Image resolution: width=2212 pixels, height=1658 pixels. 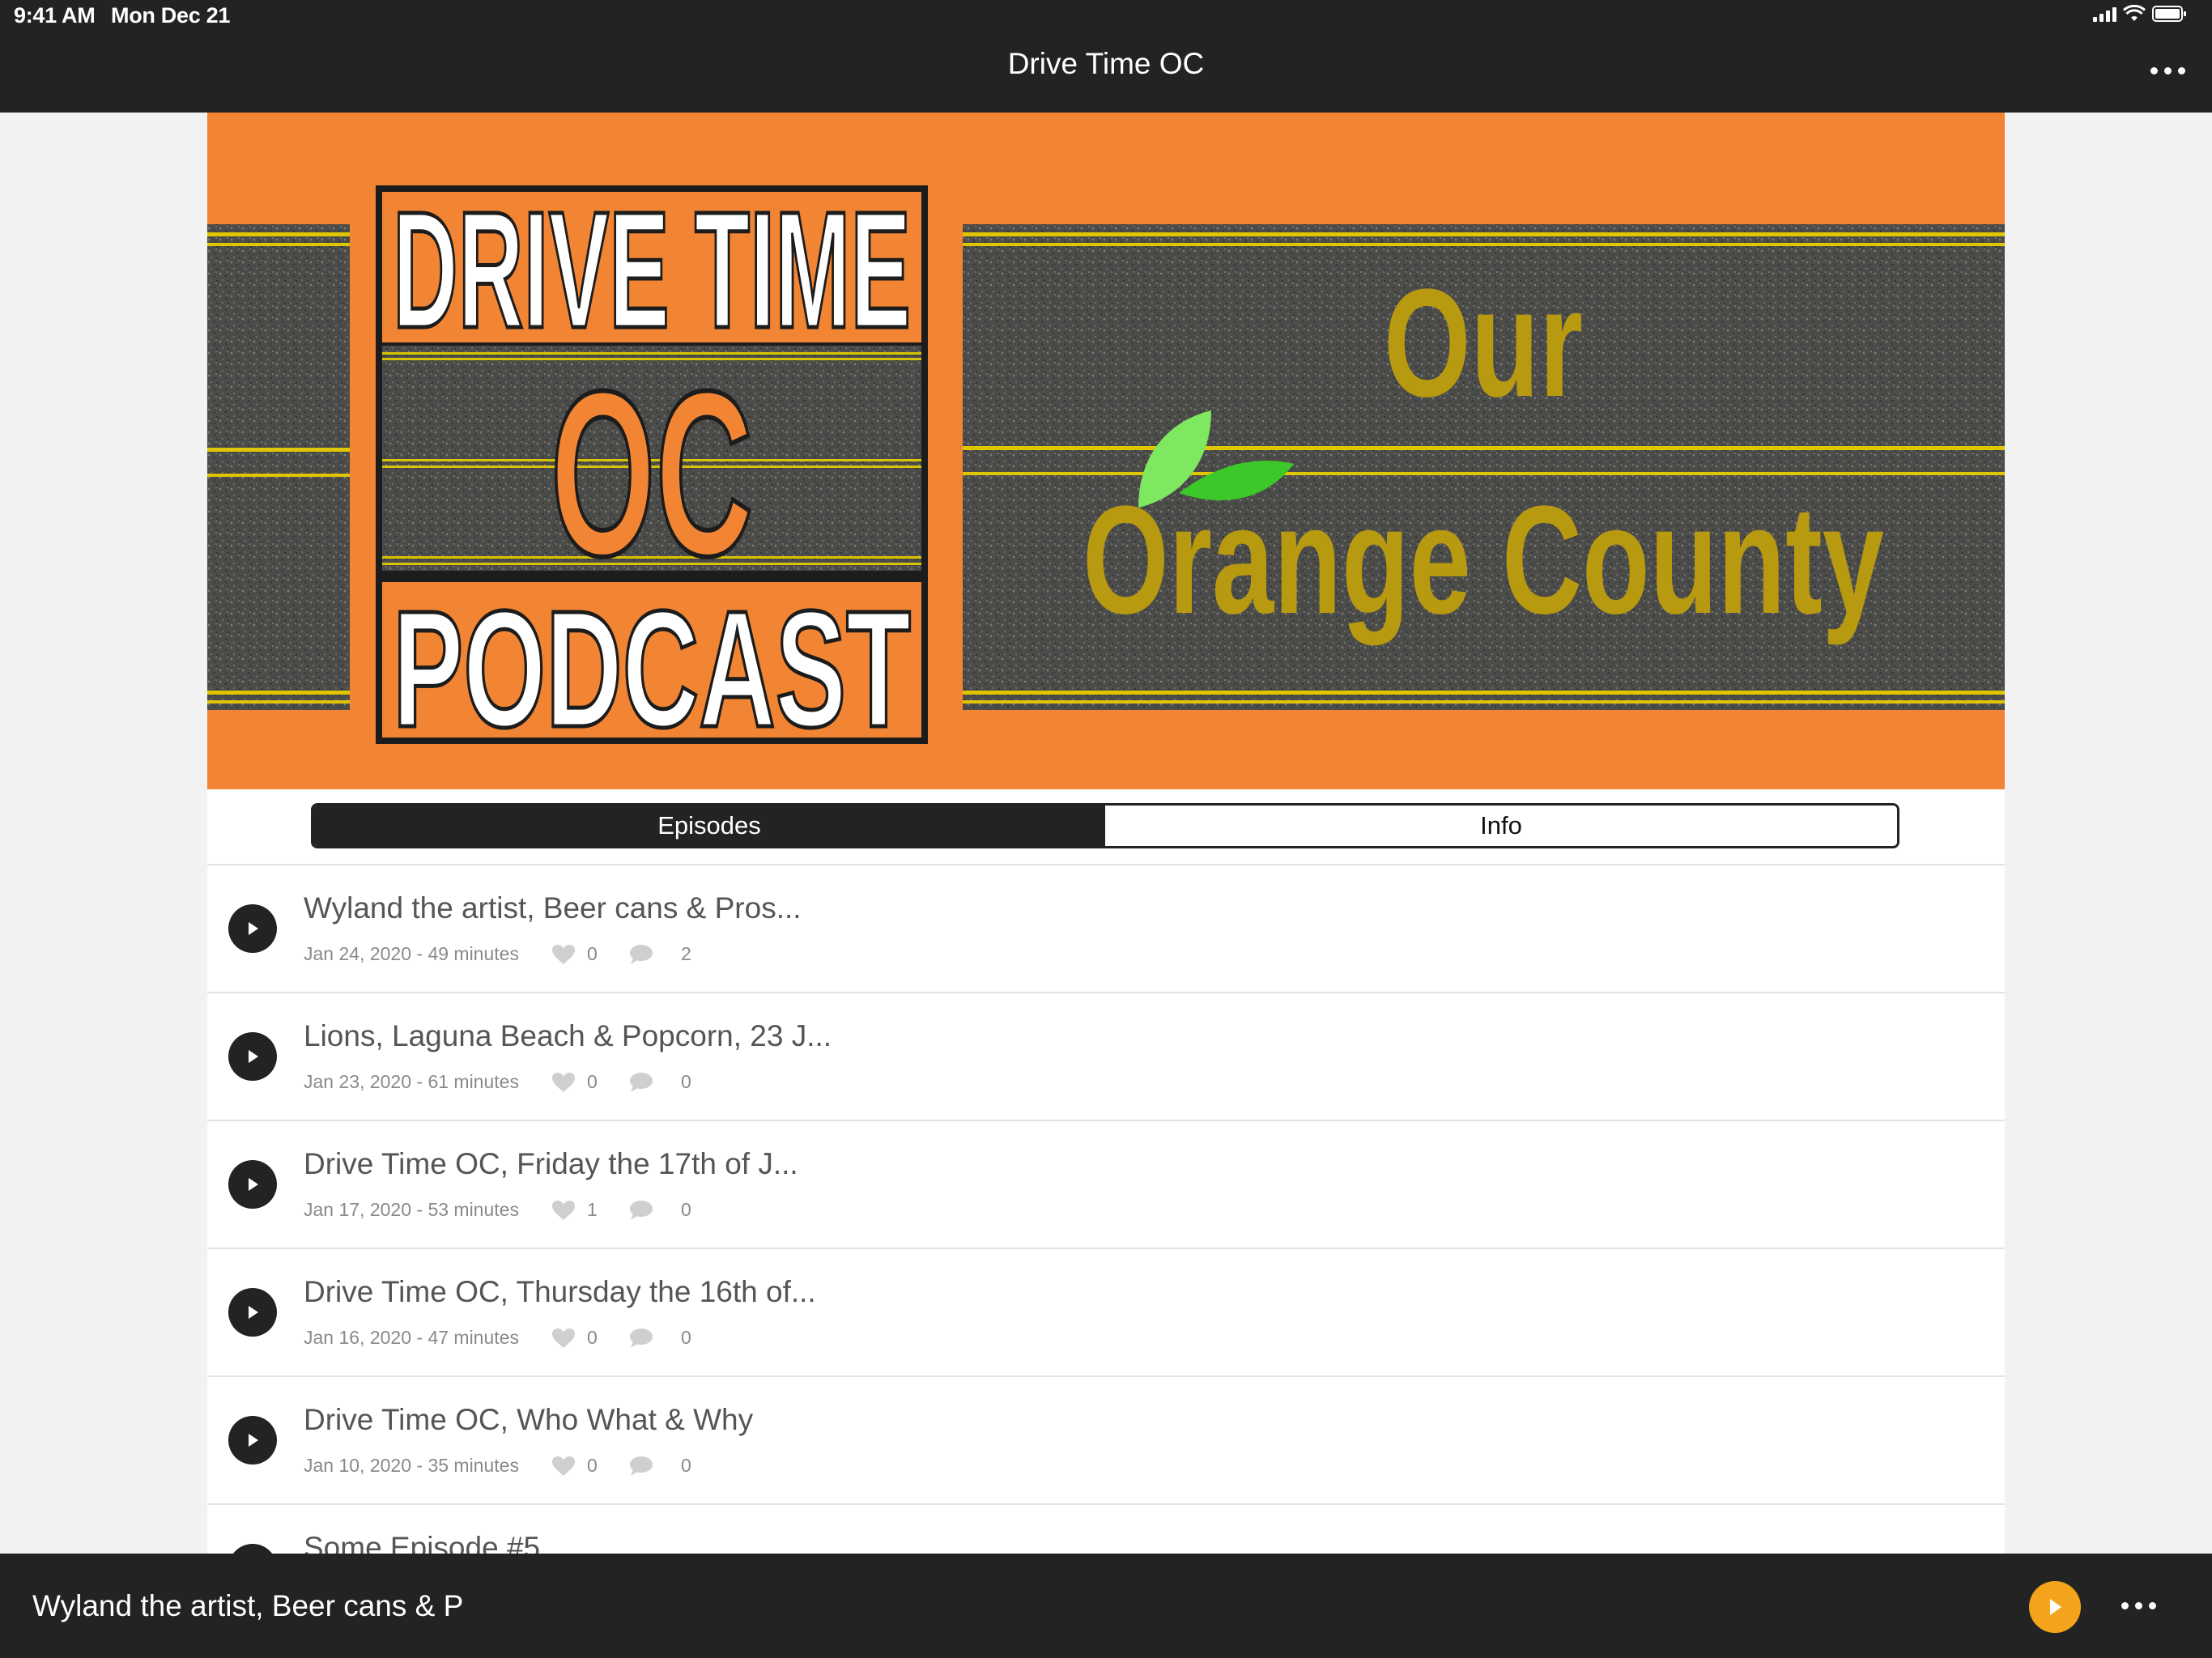 I want to click on episode-meta: Jan 16, 2020 - 47 minutes 0 0, so click(x=497, y=1338).